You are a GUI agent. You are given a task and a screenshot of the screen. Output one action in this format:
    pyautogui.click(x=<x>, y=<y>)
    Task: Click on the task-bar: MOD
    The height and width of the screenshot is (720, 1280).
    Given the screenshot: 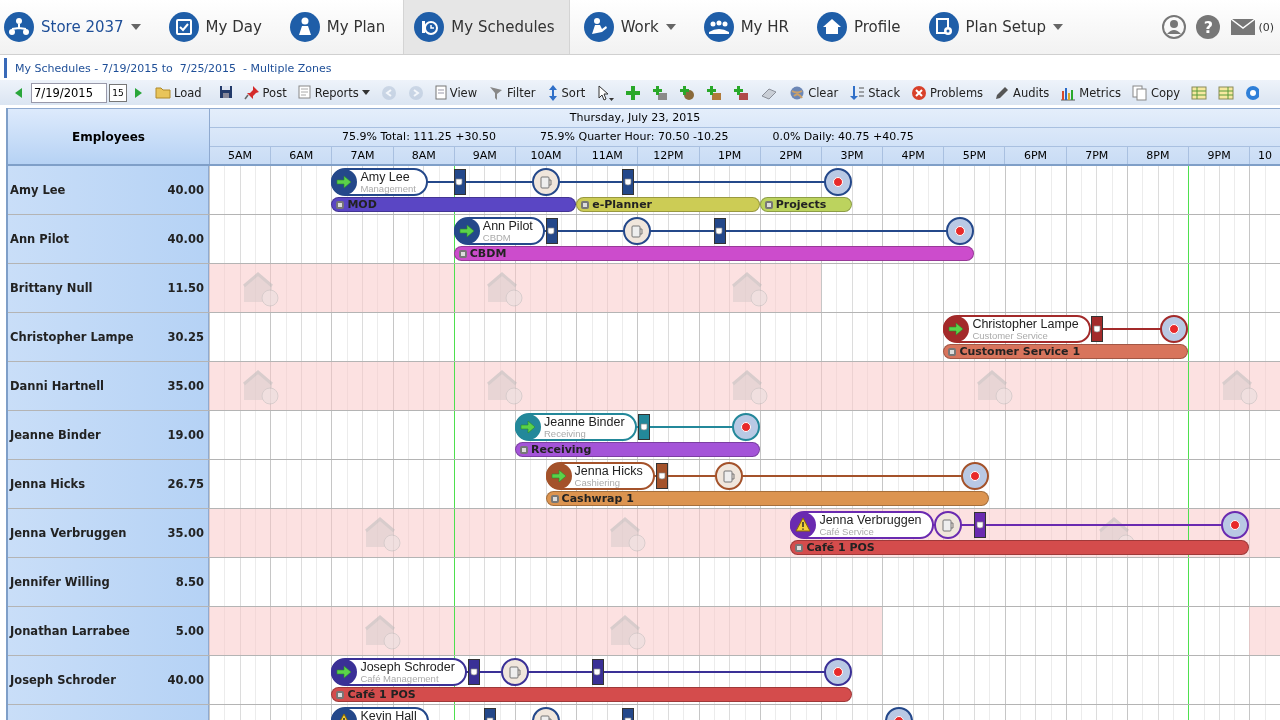 What is the action you would take?
    pyautogui.click(x=454, y=204)
    